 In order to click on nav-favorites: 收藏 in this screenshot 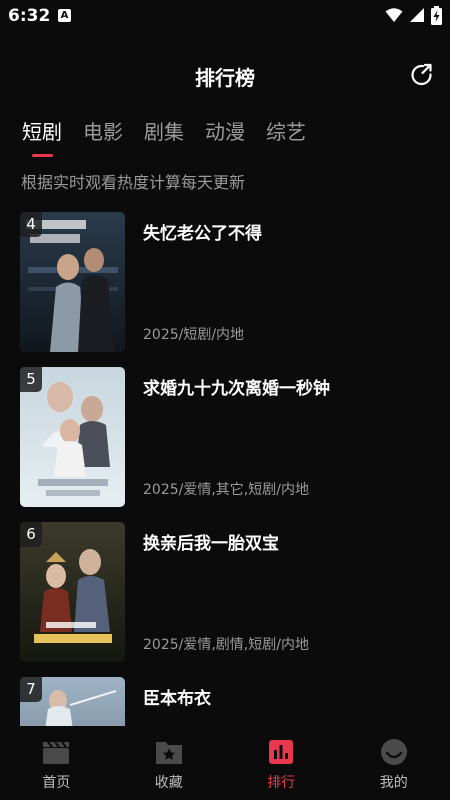, I will do `click(169, 763)`.